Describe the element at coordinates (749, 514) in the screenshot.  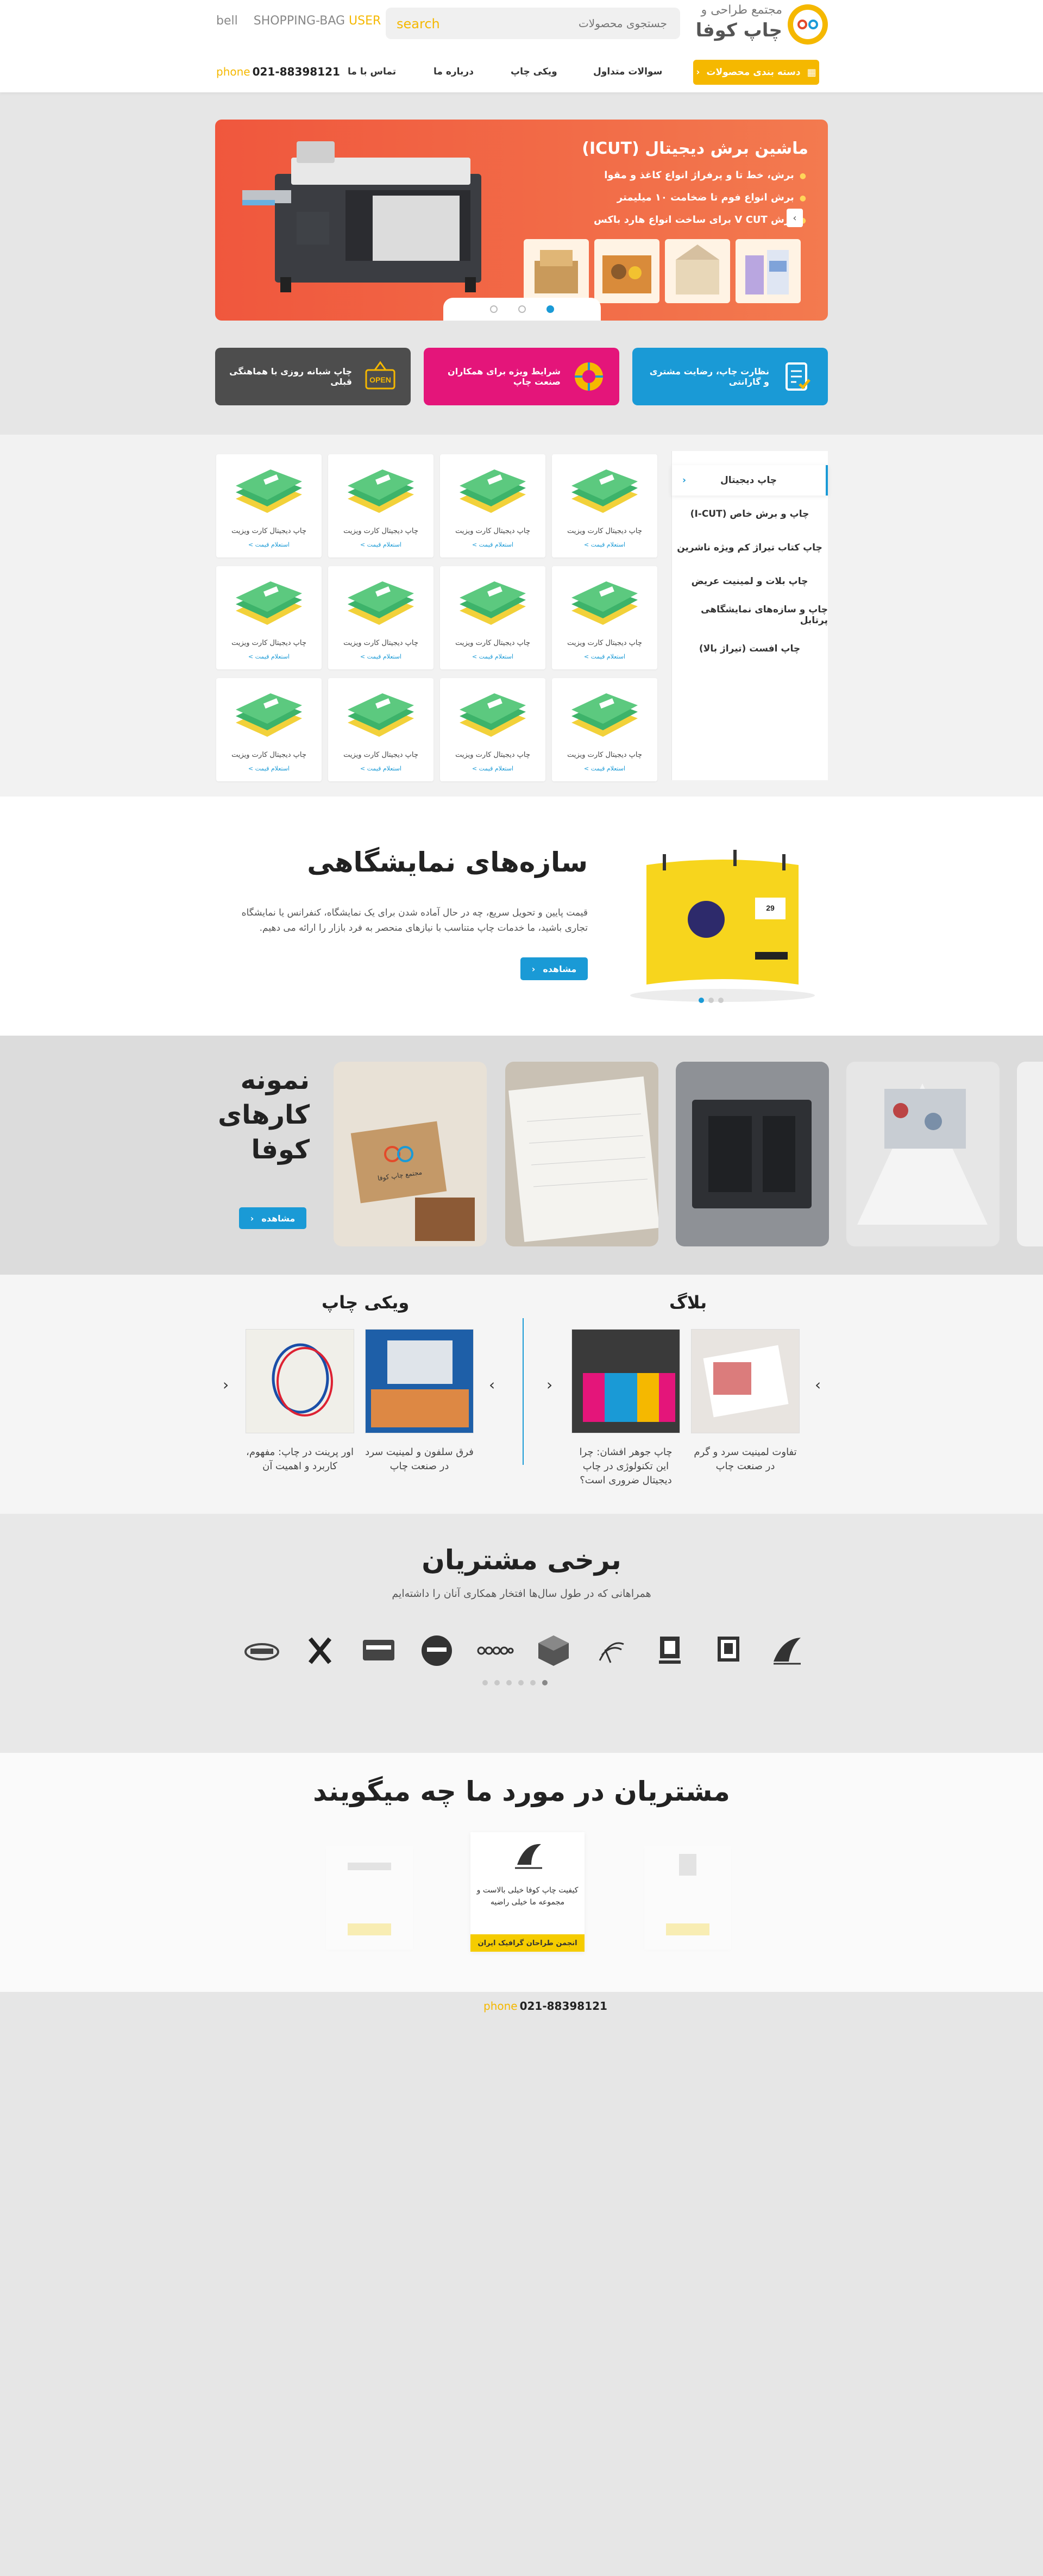
I see `category-item-icut: چاپ و برش خاص (I-CUT)` at that location.